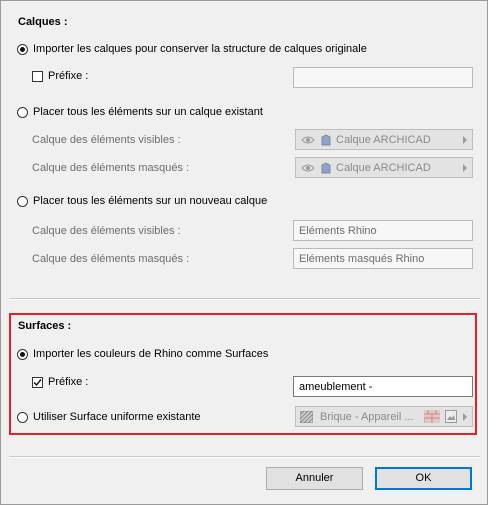  What do you see at coordinates (106, 231) in the screenshot?
I see `new-visible-layer-label: Calque des éléments visibles :` at bounding box center [106, 231].